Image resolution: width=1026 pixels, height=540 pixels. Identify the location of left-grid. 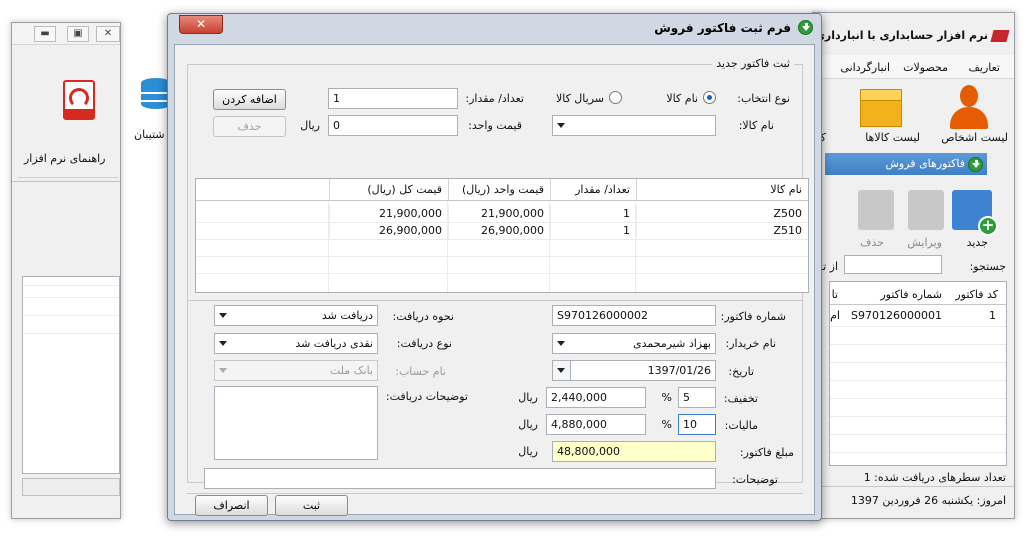
(71, 375).